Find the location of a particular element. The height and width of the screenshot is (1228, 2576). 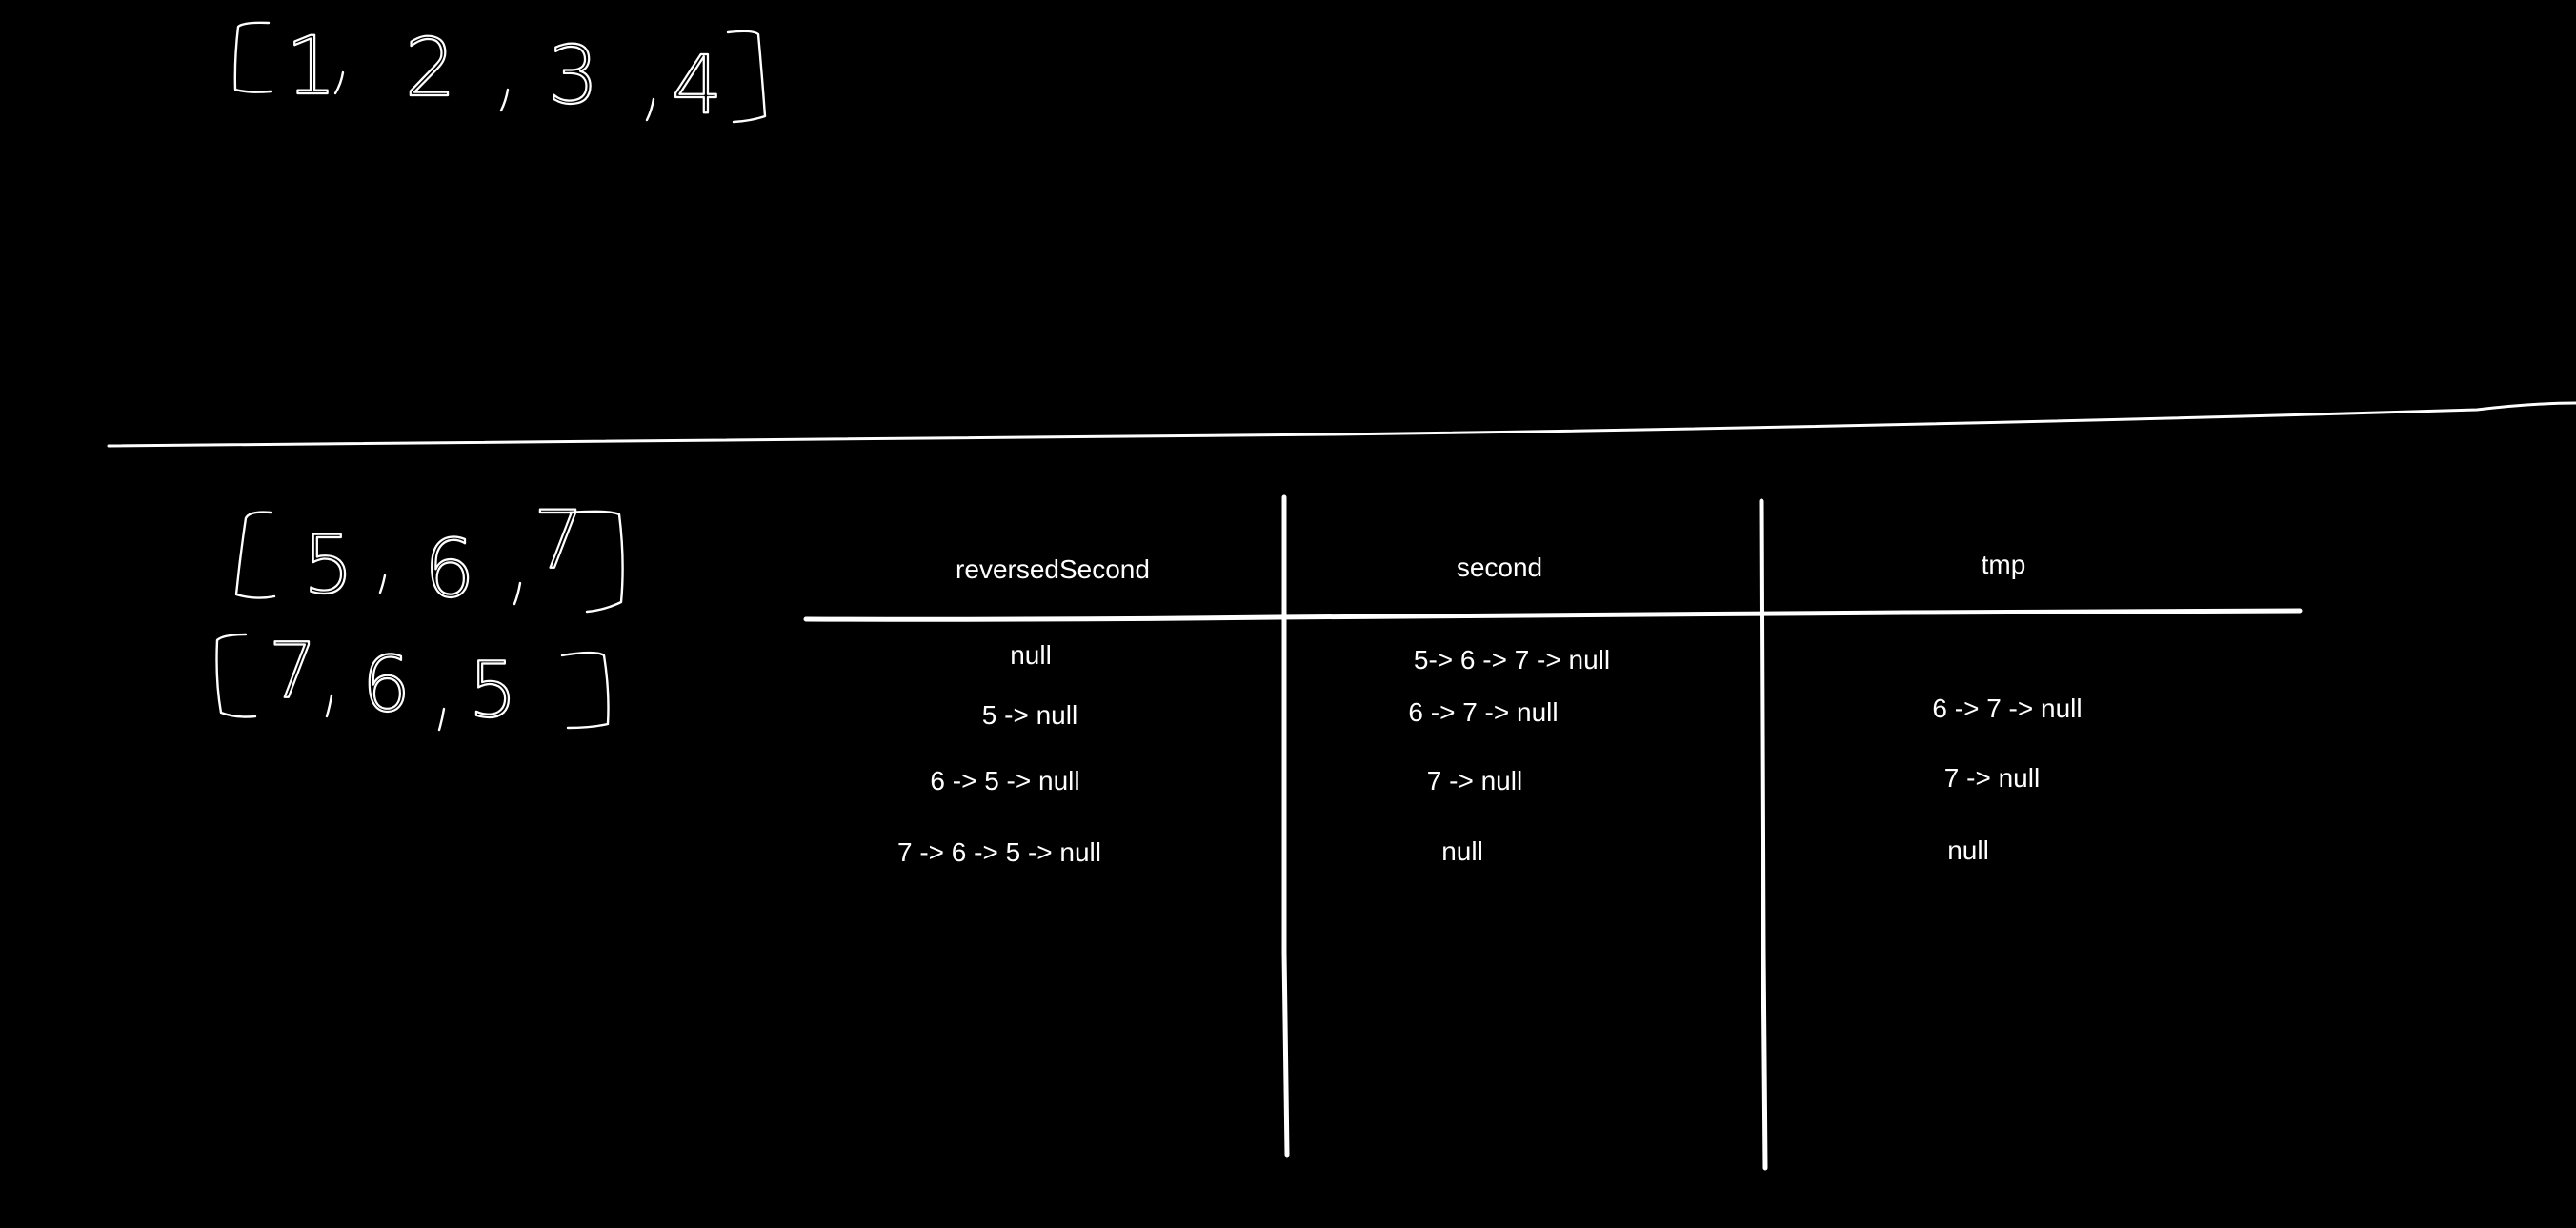

second-array-element: 7 is located at coordinates (558, 540).